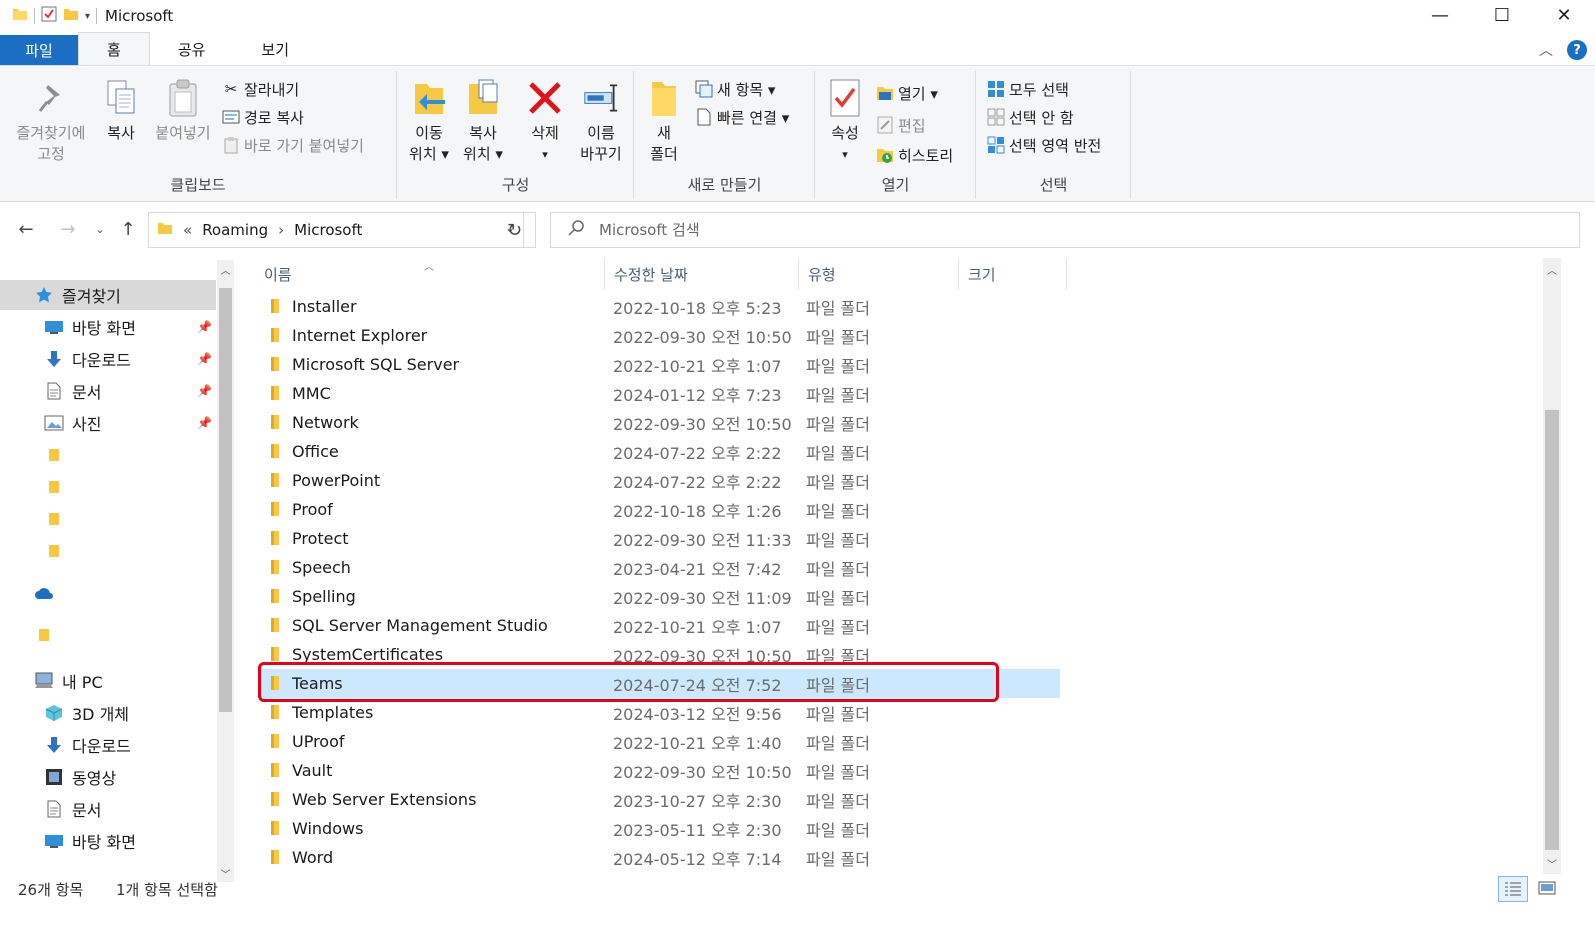  What do you see at coordinates (108, 635) in the screenshot?
I see `nav-user-folder` at bounding box center [108, 635].